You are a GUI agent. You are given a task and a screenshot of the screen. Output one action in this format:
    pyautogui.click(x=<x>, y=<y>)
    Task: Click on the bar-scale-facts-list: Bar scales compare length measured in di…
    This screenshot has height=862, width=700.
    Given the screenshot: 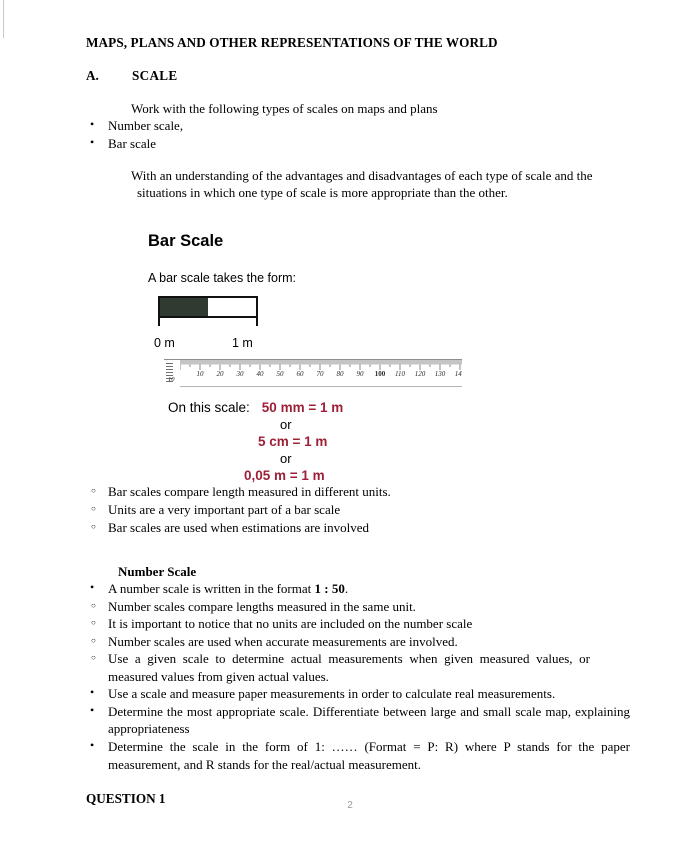 What is the action you would take?
    pyautogui.click(x=364, y=509)
    